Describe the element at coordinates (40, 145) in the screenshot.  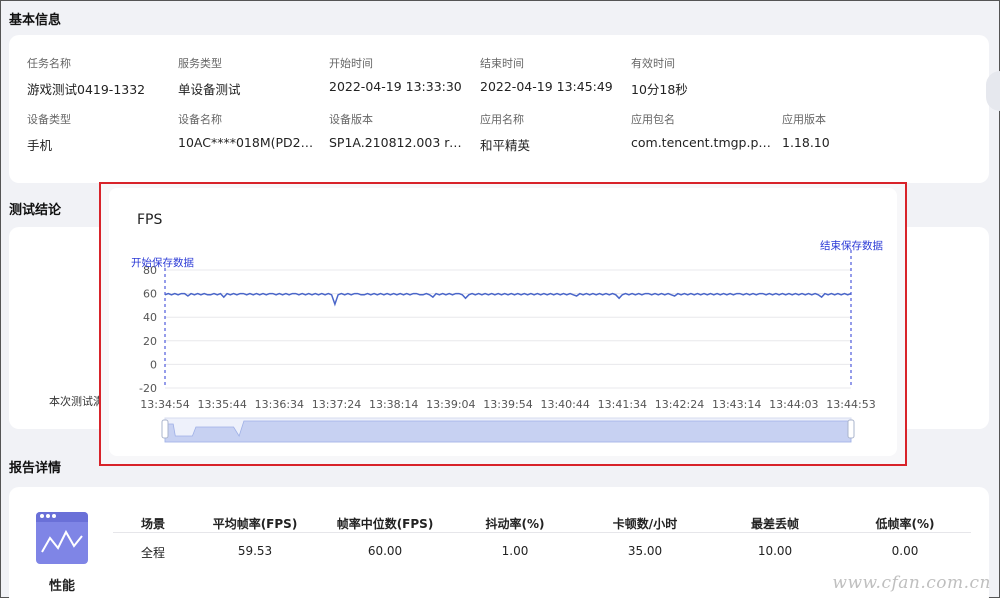
I see `device-type-value: 手机` at that location.